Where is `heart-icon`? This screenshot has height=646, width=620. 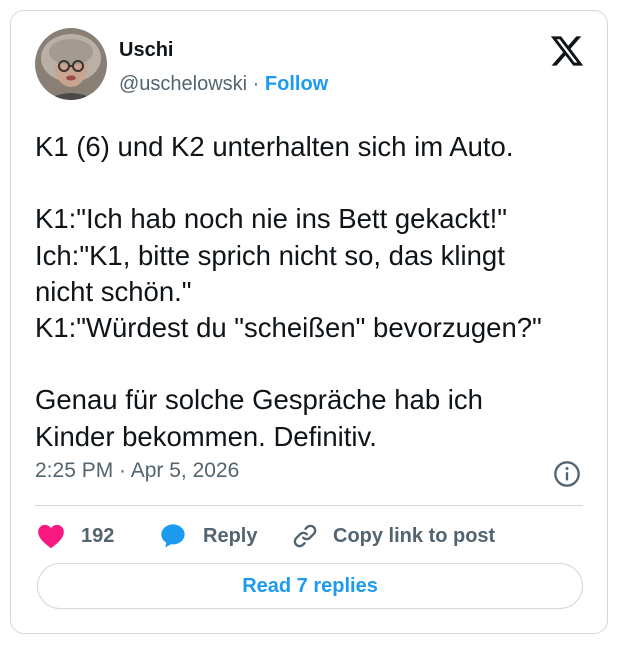
heart-icon is located at coordinates (51, 536).